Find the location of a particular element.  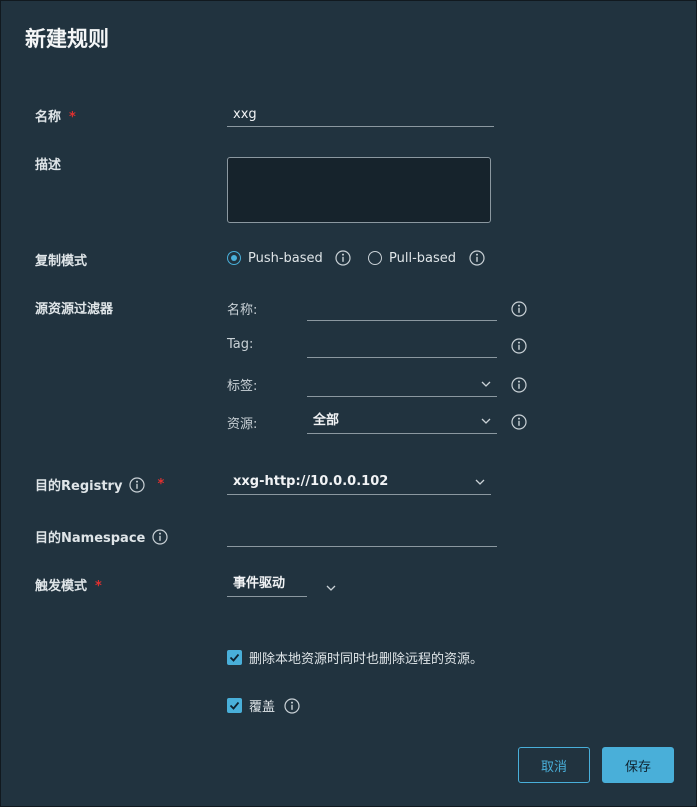

cancel-button: 取消 is located at coordinates (554, 765).